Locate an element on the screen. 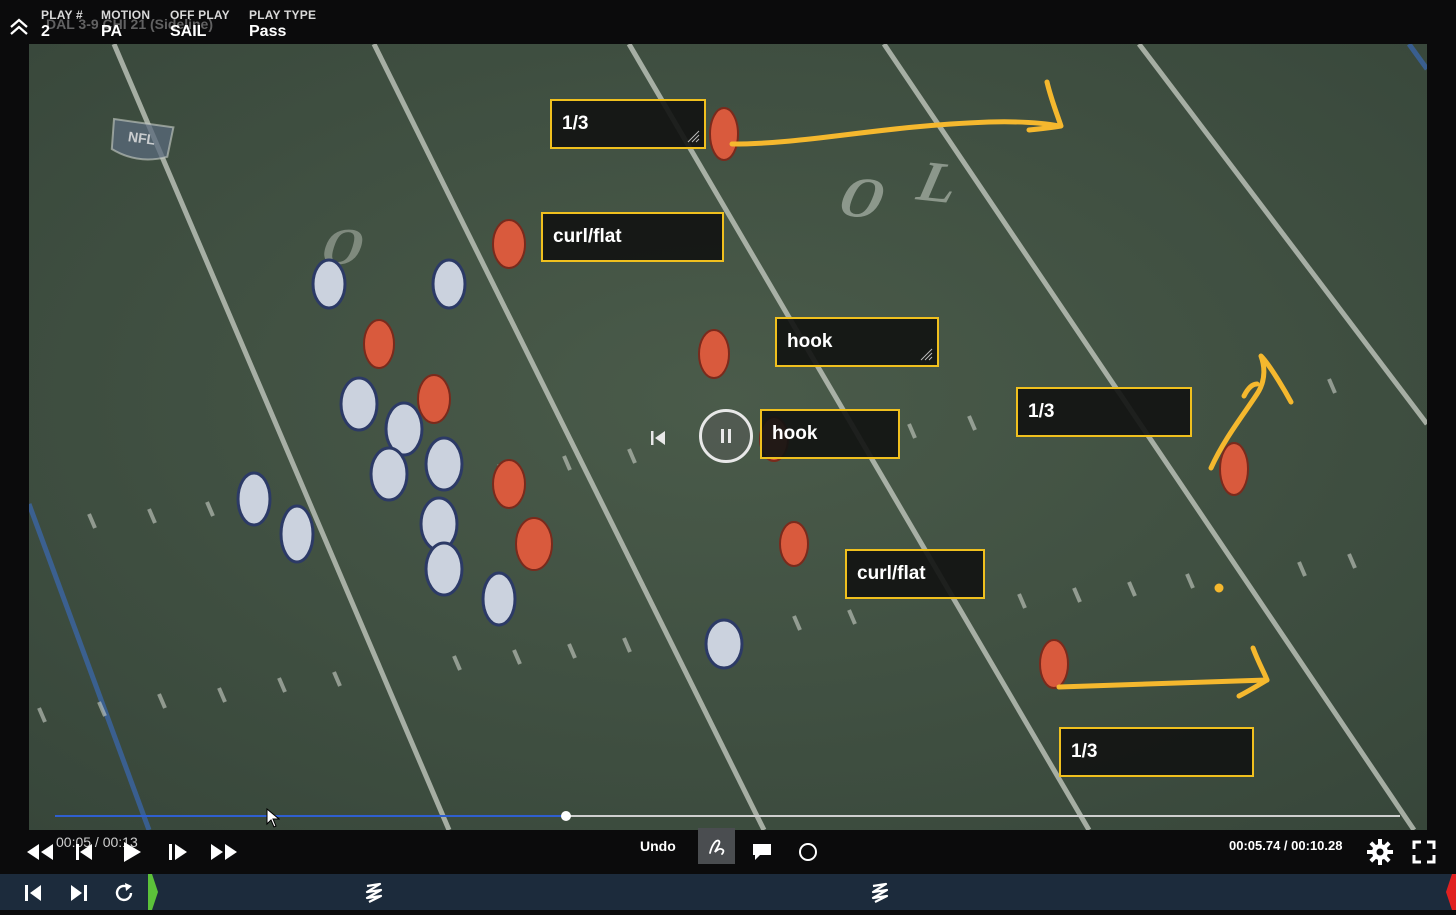  video-left-rail is located at coordinates (14, 437).